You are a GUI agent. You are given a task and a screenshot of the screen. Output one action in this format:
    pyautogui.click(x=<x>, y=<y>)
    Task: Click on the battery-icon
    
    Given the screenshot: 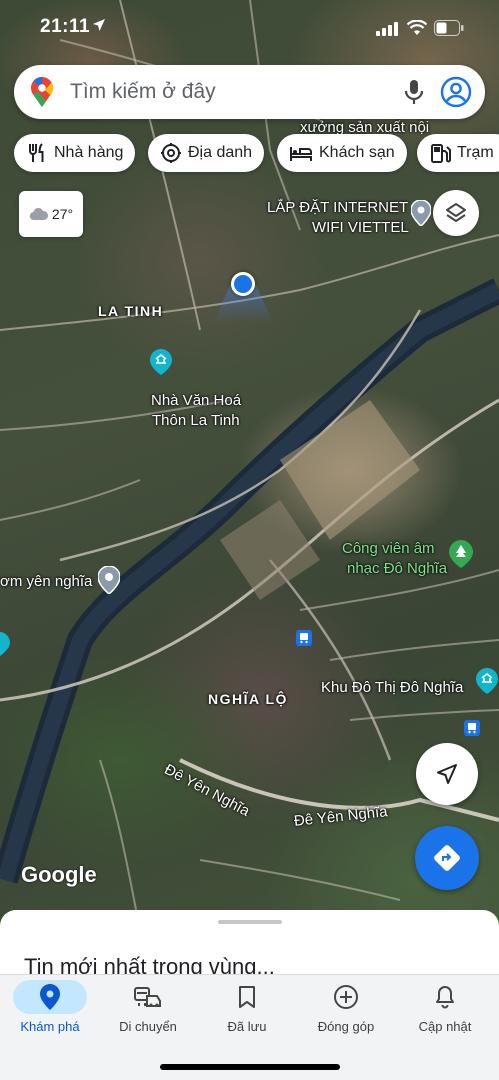 What is the action you would take?
    pyautogui.click(x=449, y=28)
    